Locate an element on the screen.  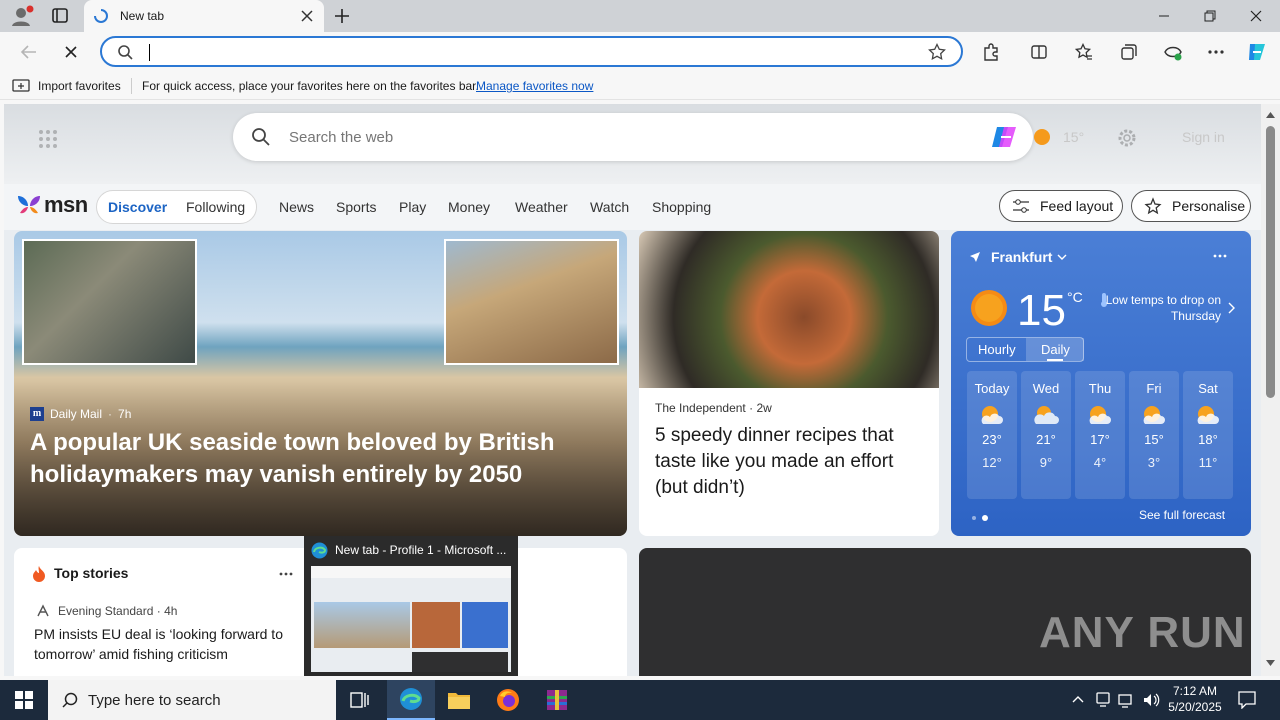
copilot-icon is located at coordinates (1257, 52).